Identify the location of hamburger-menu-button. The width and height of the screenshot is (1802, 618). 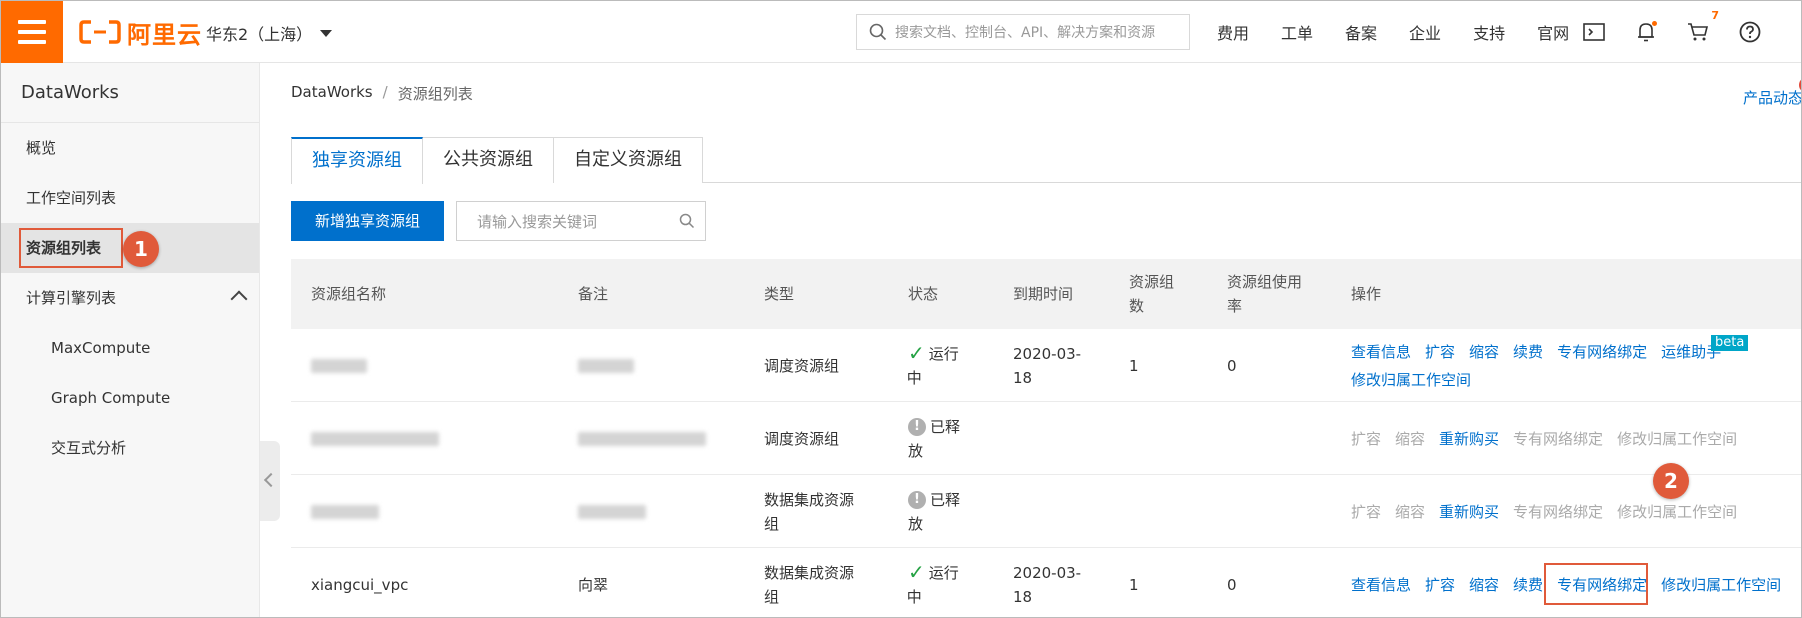
(32, 32).